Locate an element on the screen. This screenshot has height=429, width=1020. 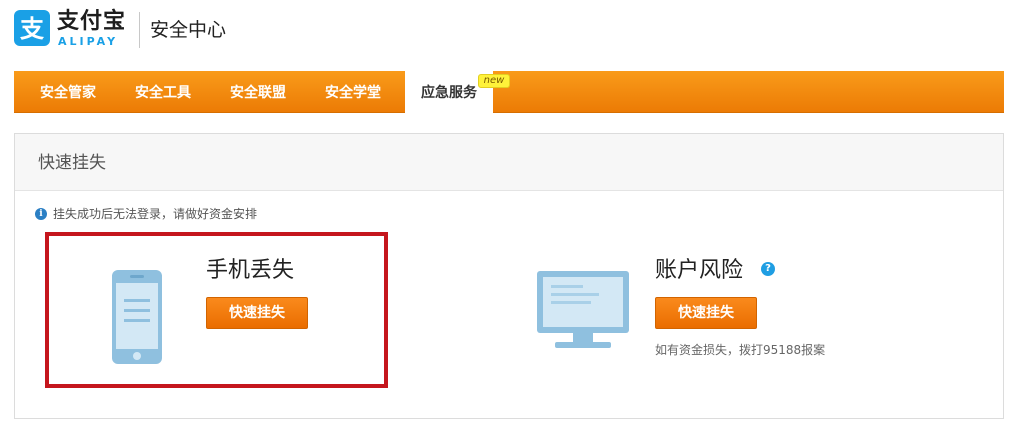
phone-lost-report-button: 快速挂失 is located at coordinates (257, 313).